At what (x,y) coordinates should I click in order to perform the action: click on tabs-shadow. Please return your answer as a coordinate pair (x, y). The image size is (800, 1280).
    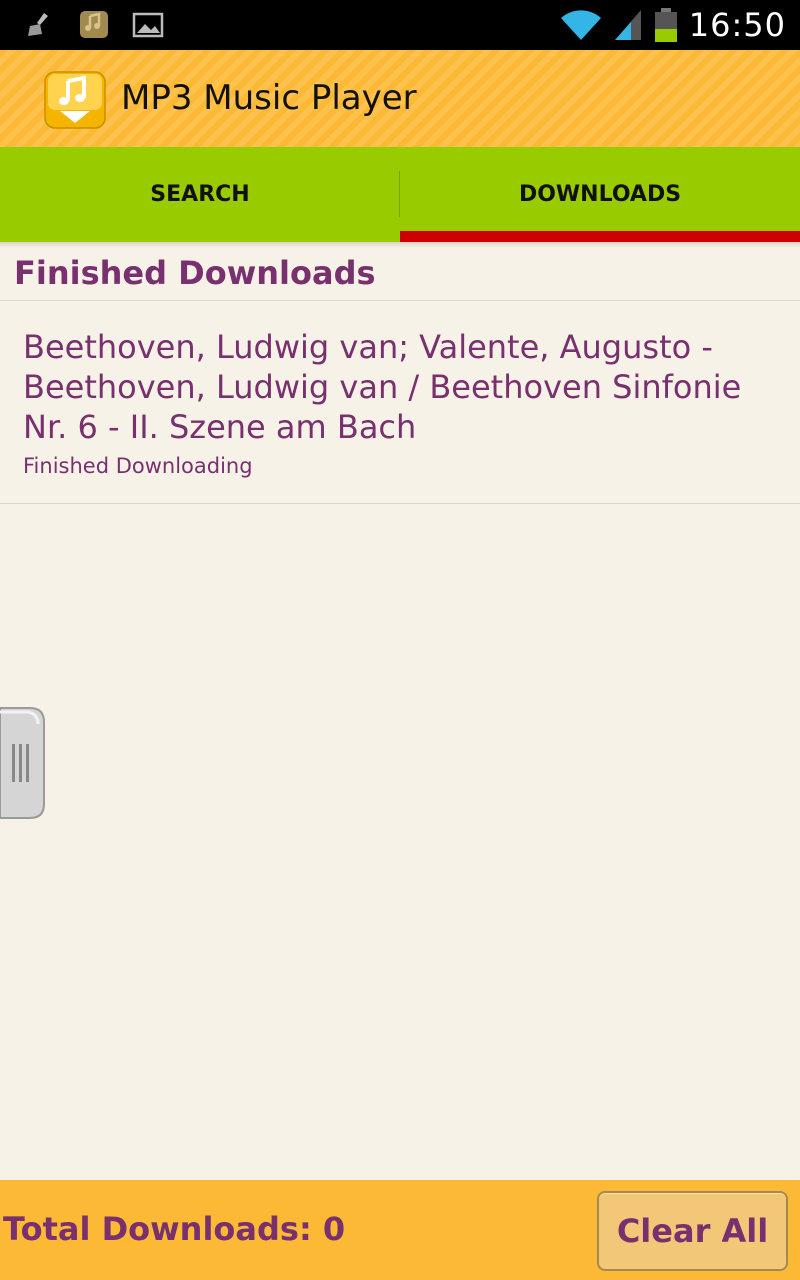
    Looking at the image, I should click on (400, 245).